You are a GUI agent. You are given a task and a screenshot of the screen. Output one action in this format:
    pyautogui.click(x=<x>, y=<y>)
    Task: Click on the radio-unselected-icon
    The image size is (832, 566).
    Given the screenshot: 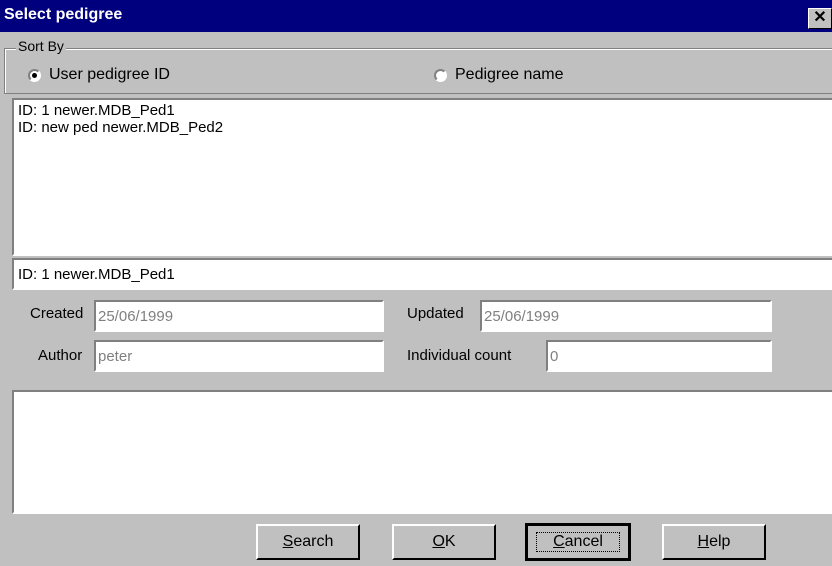 What is the action you would take?
    pyautogui.click(x=440, y=75)
    